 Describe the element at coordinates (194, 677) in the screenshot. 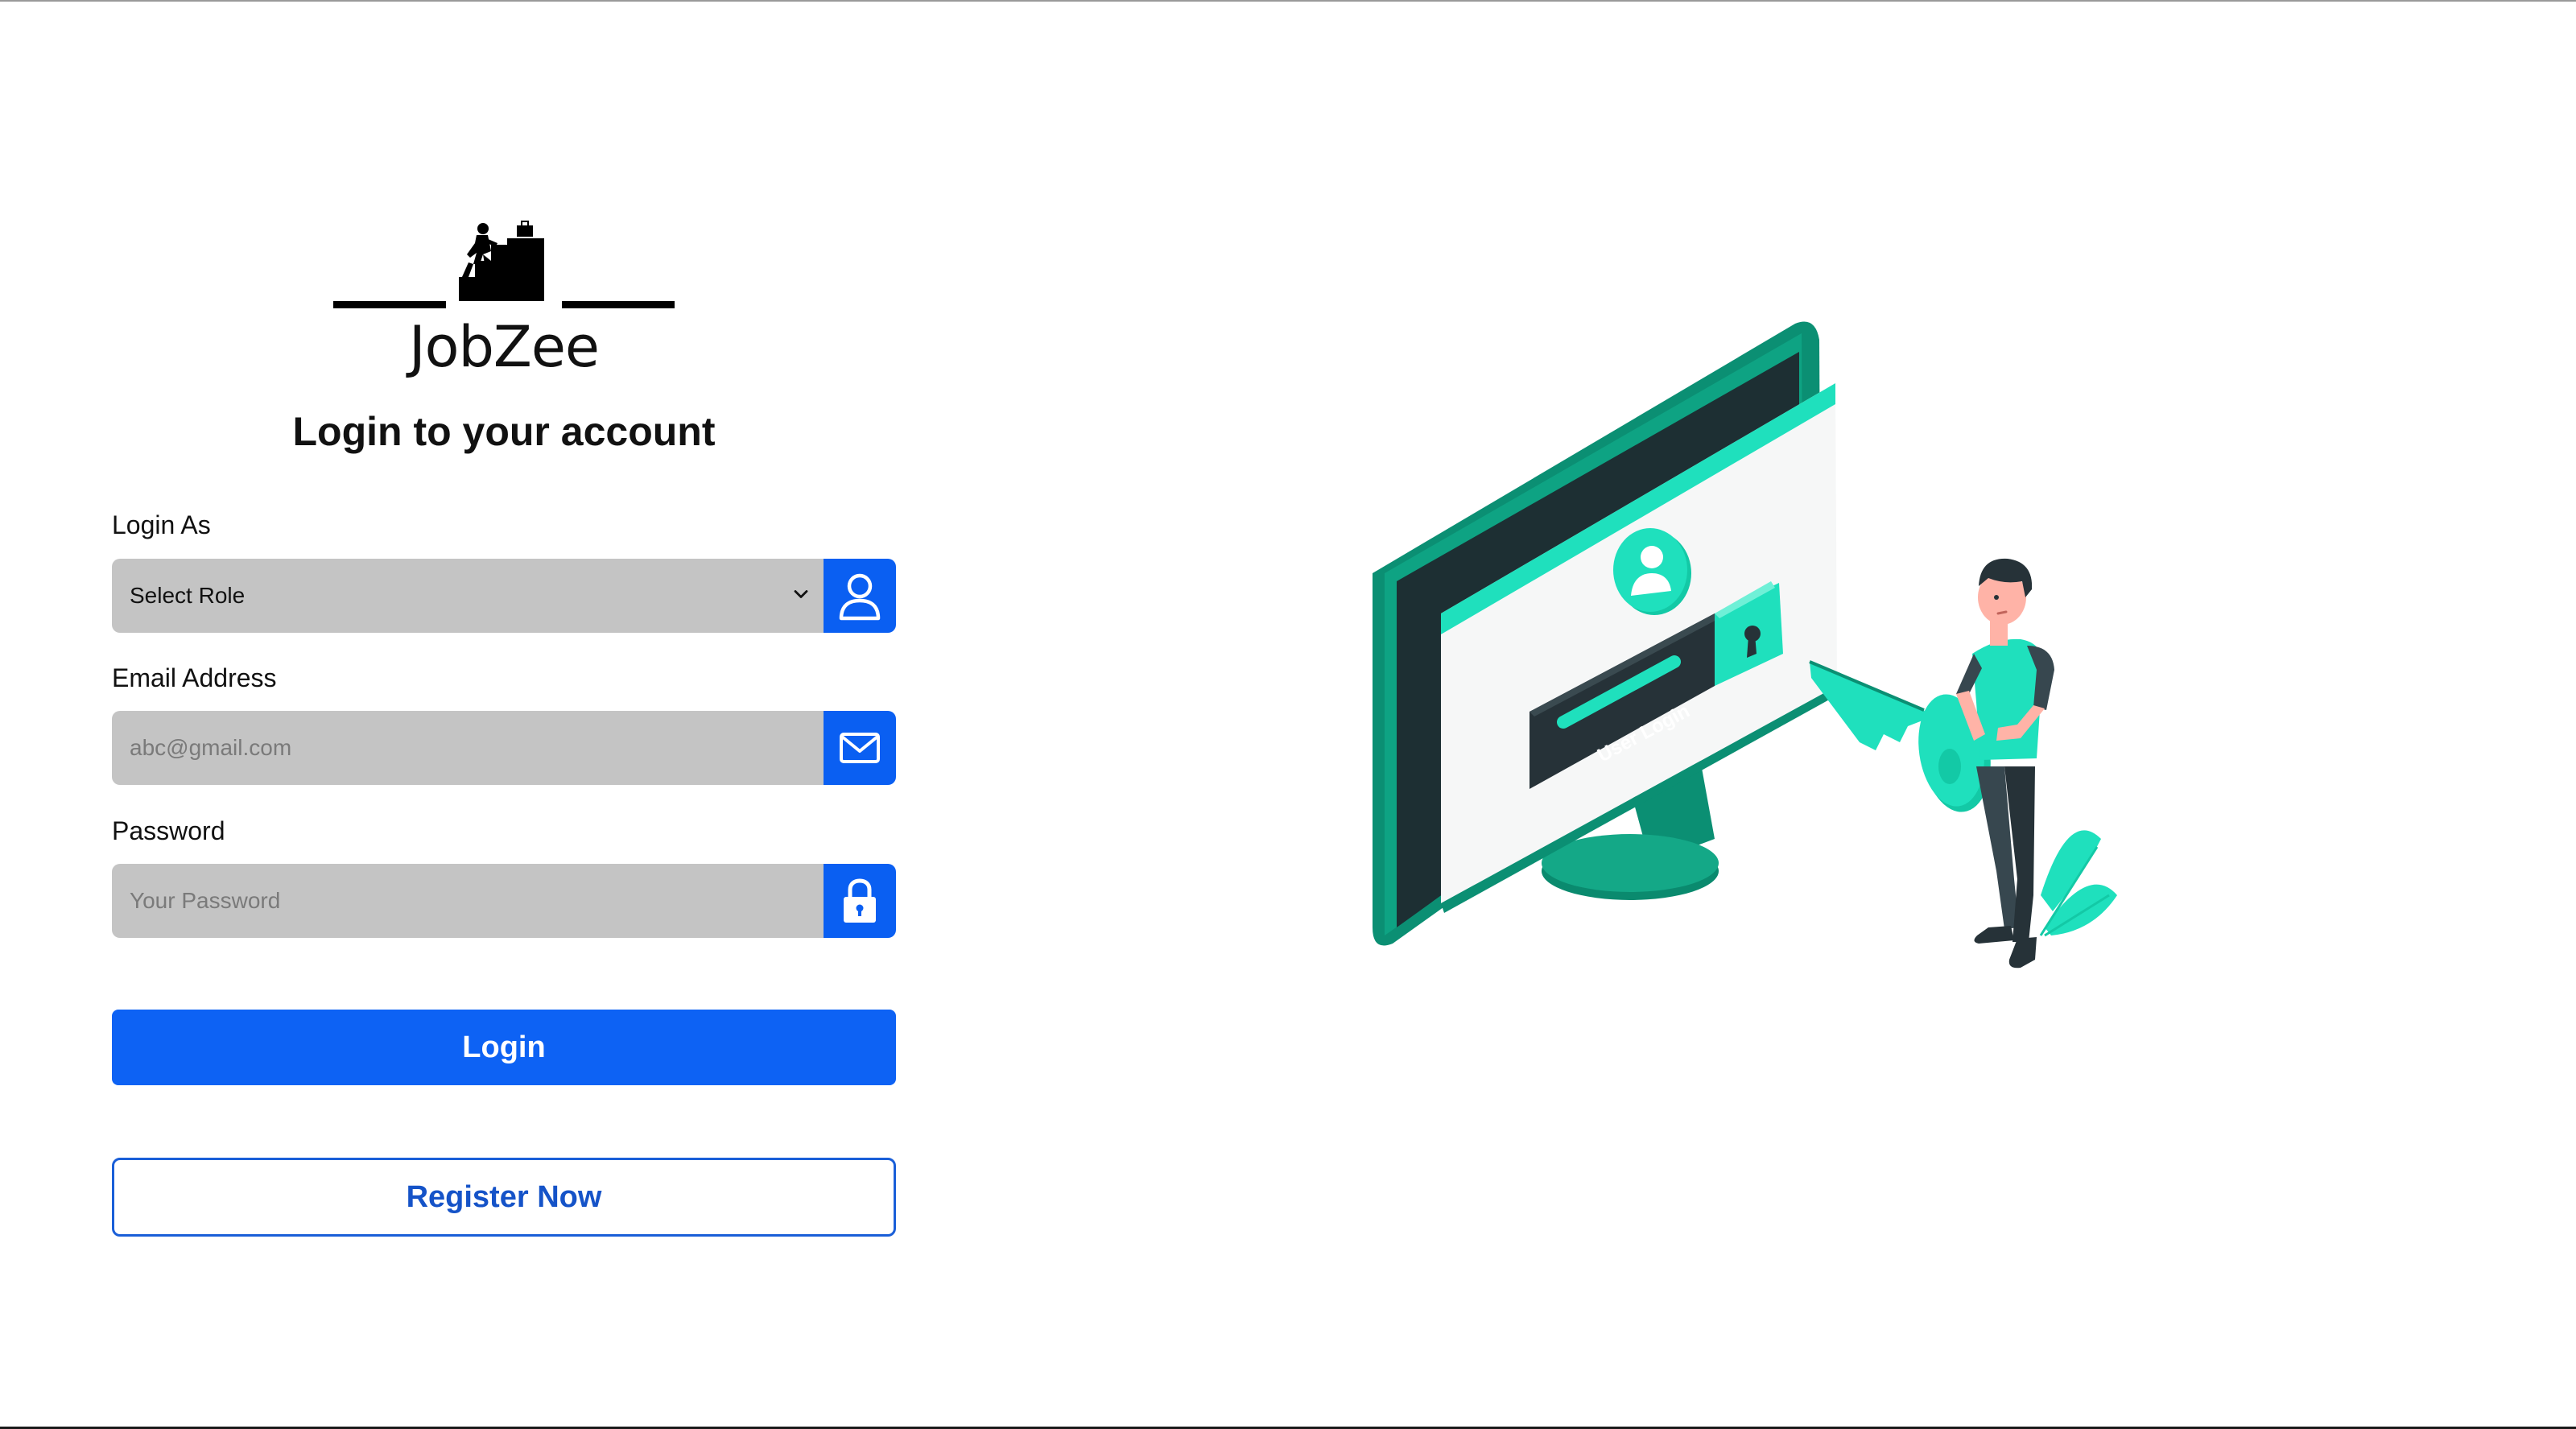

I see `email-label: Email Address` at that location.